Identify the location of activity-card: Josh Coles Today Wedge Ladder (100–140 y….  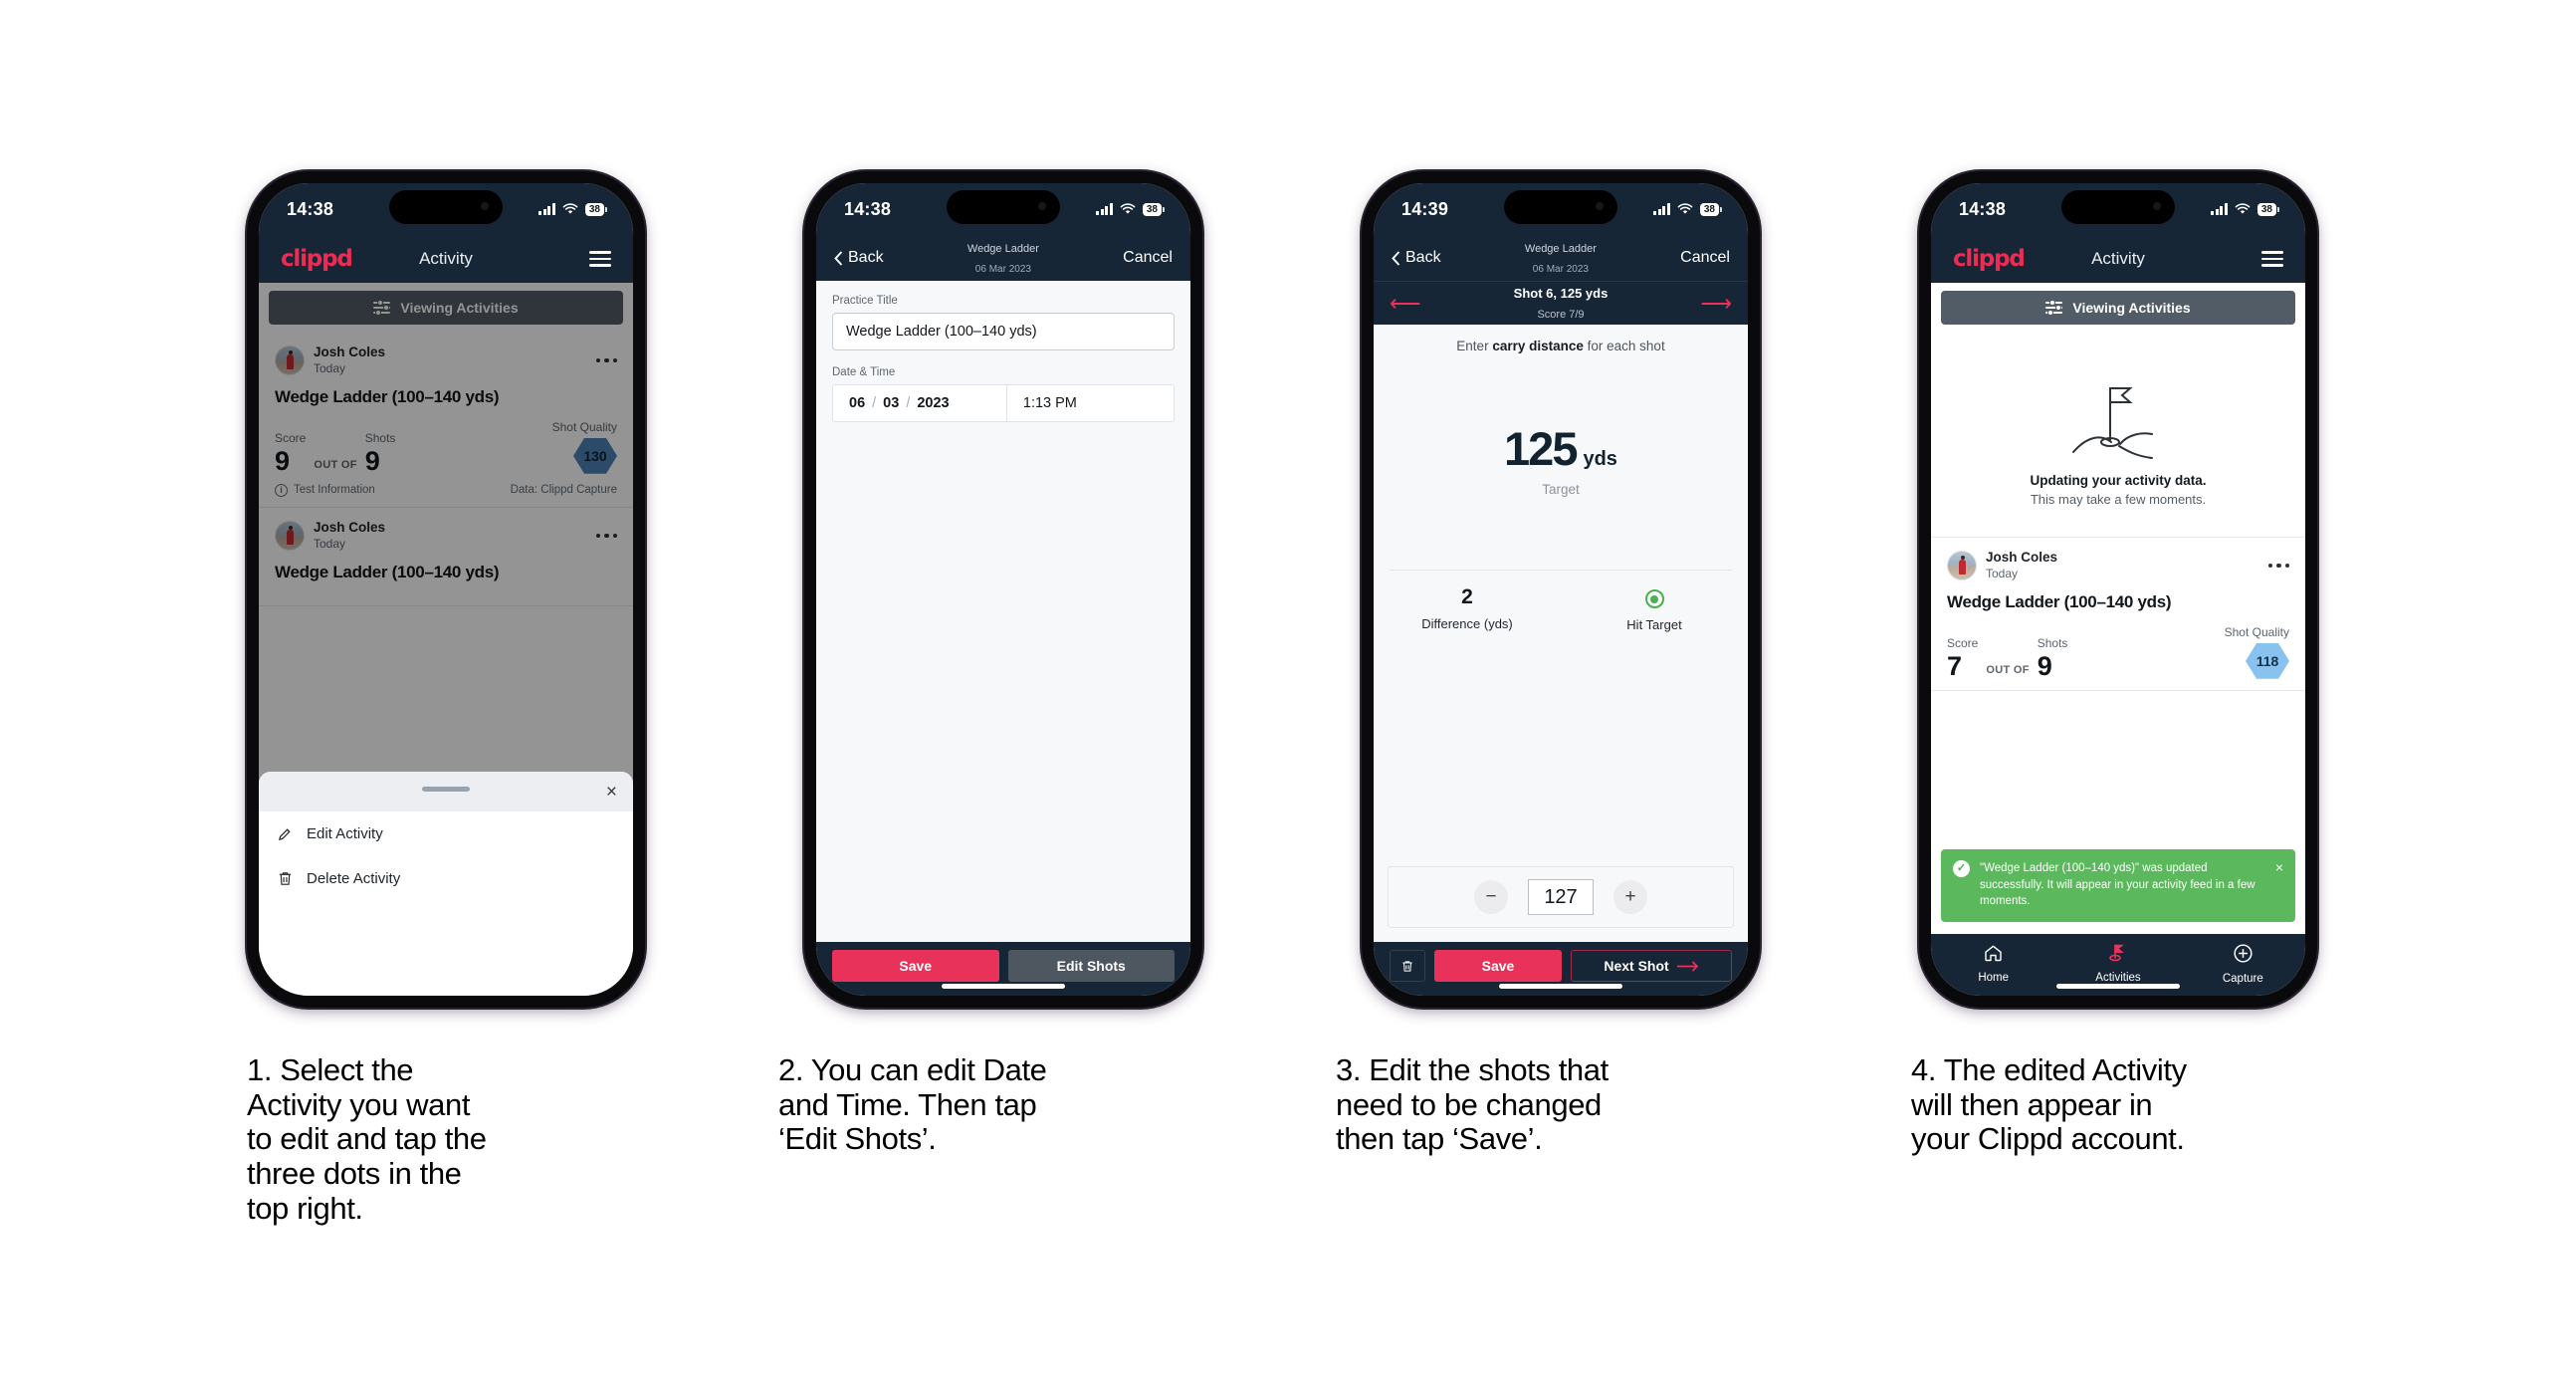
(2118, 614).